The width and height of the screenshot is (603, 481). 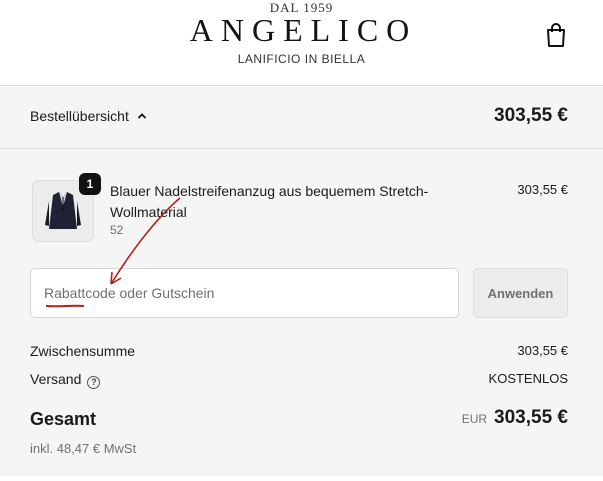 What do you see at coordinates (531, 417) in the screenshot?
I see `total-value: 303,55 €` at bounding box center [531, 417].